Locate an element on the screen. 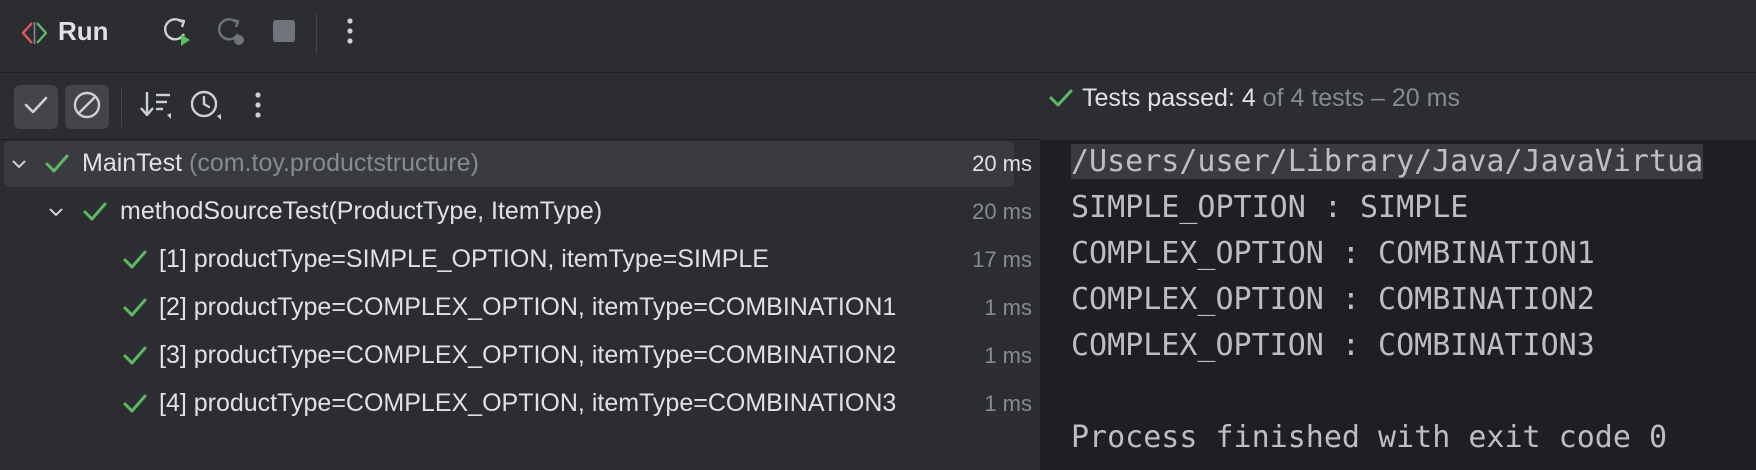 The width and height of the screenshot is (1756, 470). clock-icon is located at coordinates (206, 107).